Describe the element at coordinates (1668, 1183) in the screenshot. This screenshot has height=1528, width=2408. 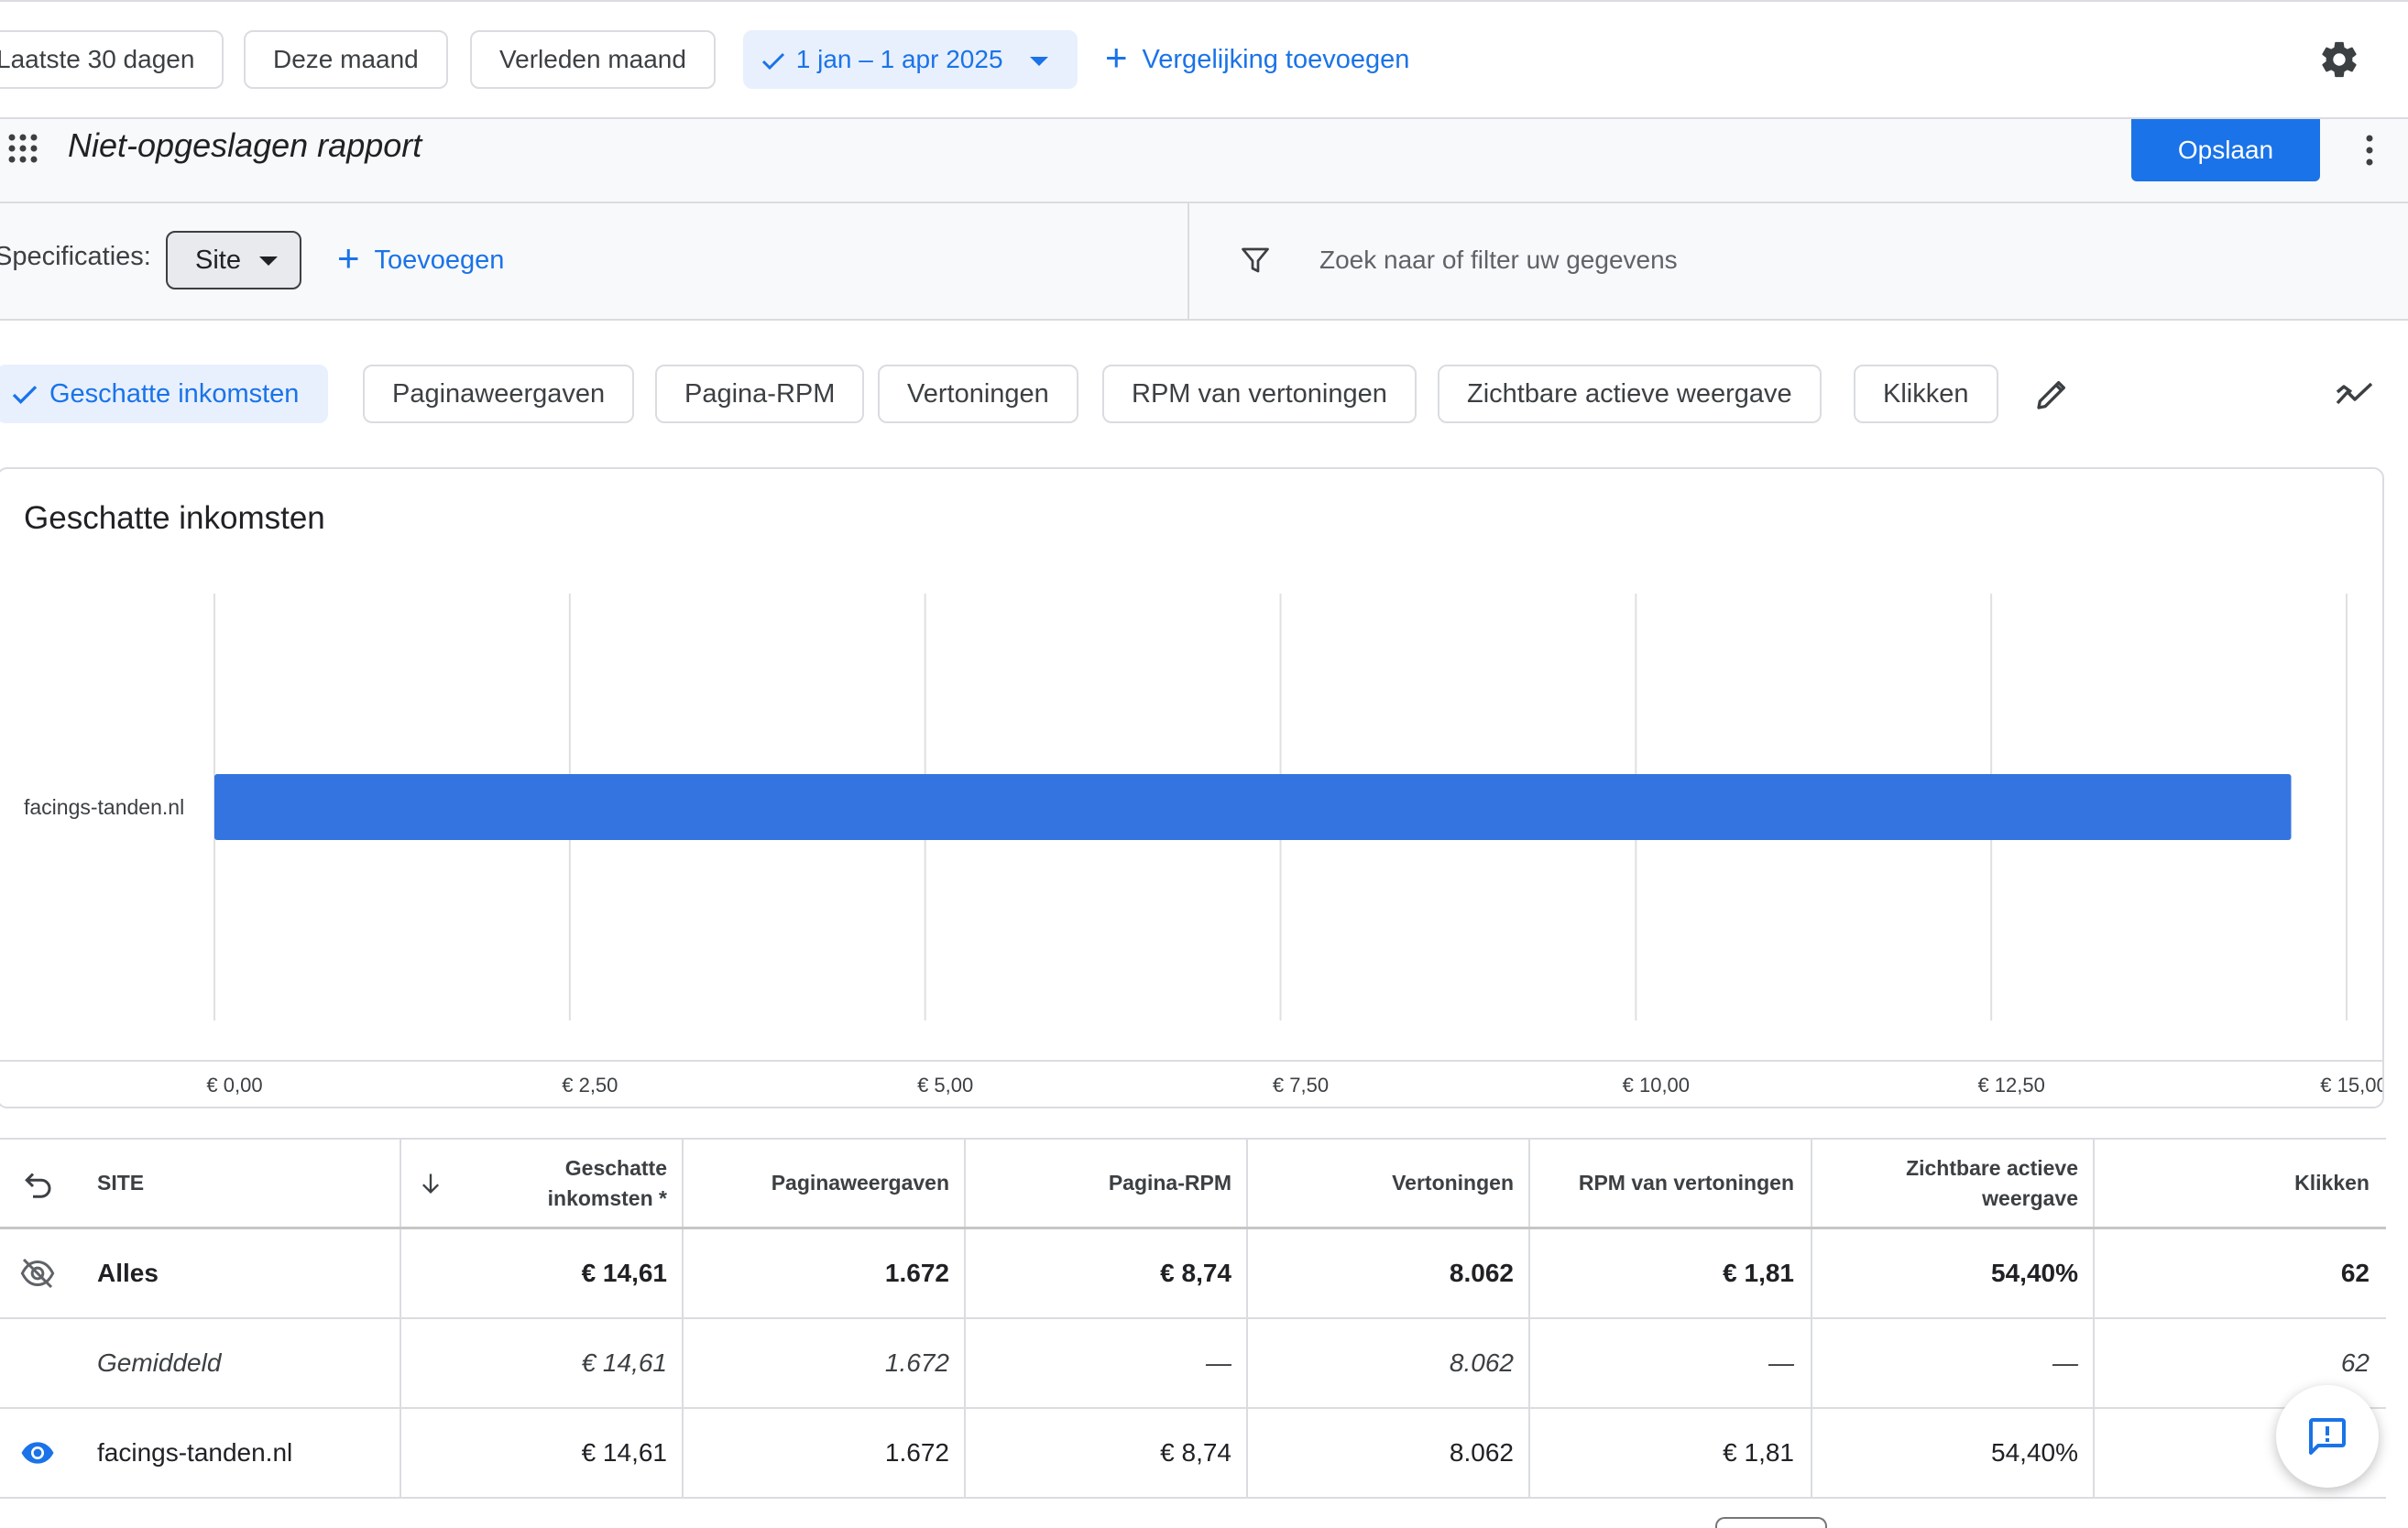
I see `column-header-impression-rpm: RPM van vertoningen` at that location.